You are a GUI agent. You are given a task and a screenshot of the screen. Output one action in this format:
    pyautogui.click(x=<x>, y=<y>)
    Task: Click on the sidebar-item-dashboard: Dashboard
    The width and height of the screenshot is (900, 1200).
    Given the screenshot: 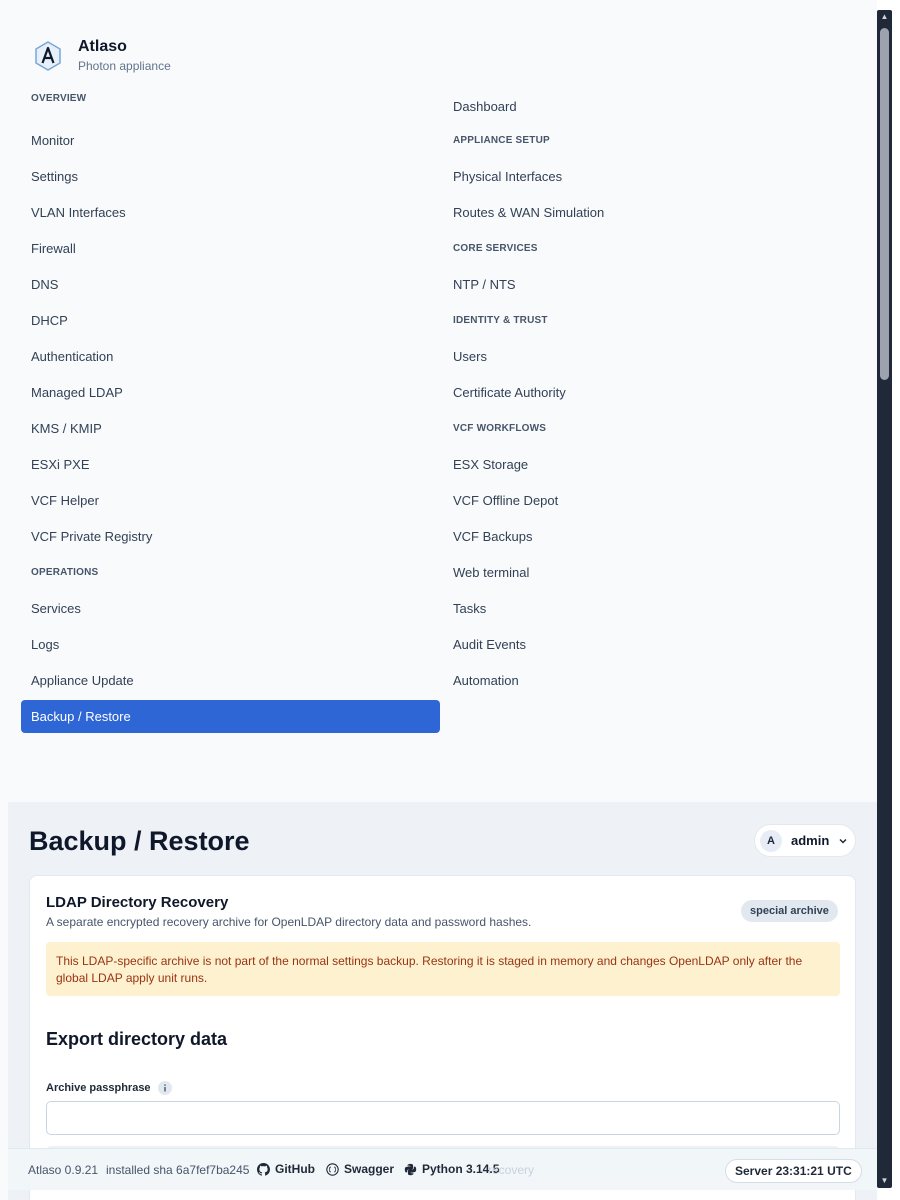 What is the action you would take?
    pyautogui.click(x=653, y=106)
    